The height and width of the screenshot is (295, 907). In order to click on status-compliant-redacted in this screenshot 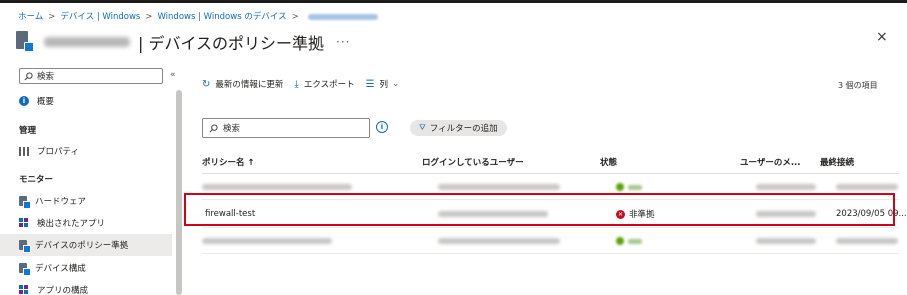, I will do `click(629, 241)`.